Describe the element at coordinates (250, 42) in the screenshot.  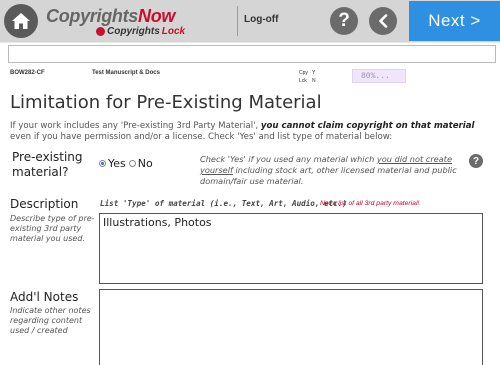
I see `header-rule` at that location.